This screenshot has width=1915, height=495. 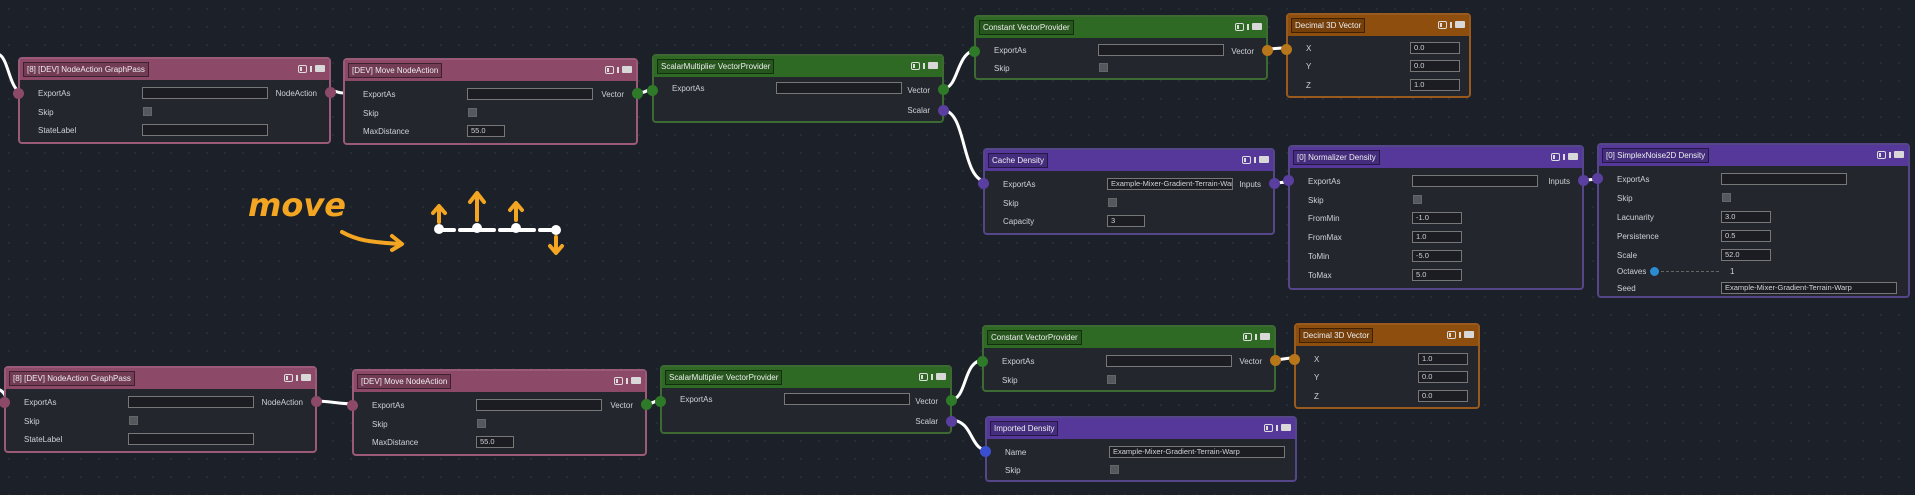 What do you see at coordinates (1443, 396) in the screenshot?
I see `z-input: 0.0` at bounding box center [1443, 396].